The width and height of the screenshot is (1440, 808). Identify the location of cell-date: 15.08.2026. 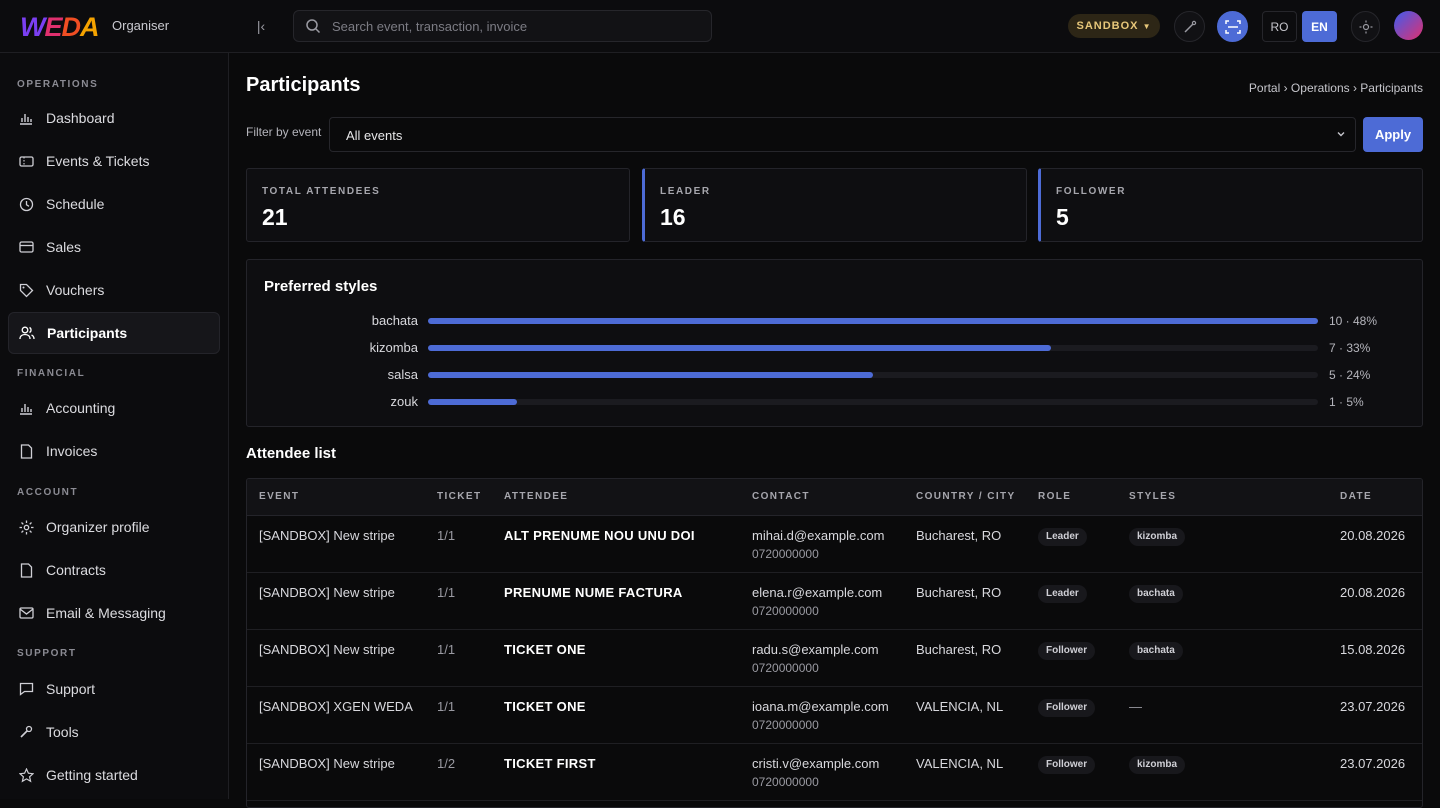
(1373, 649).